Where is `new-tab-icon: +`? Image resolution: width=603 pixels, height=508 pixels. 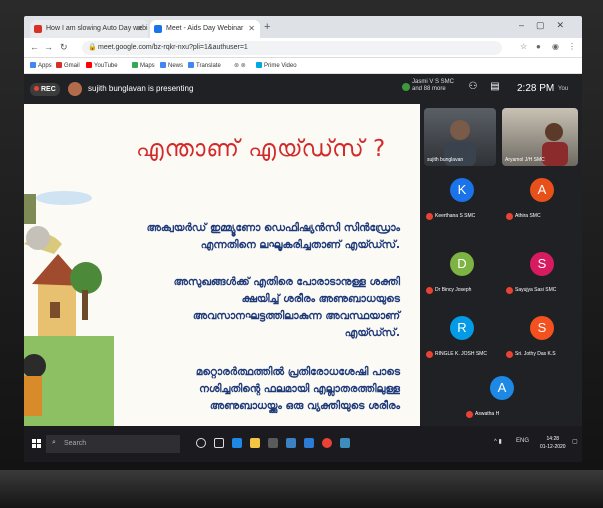 new-tab-icon: + is located at coordinates (267, 27).